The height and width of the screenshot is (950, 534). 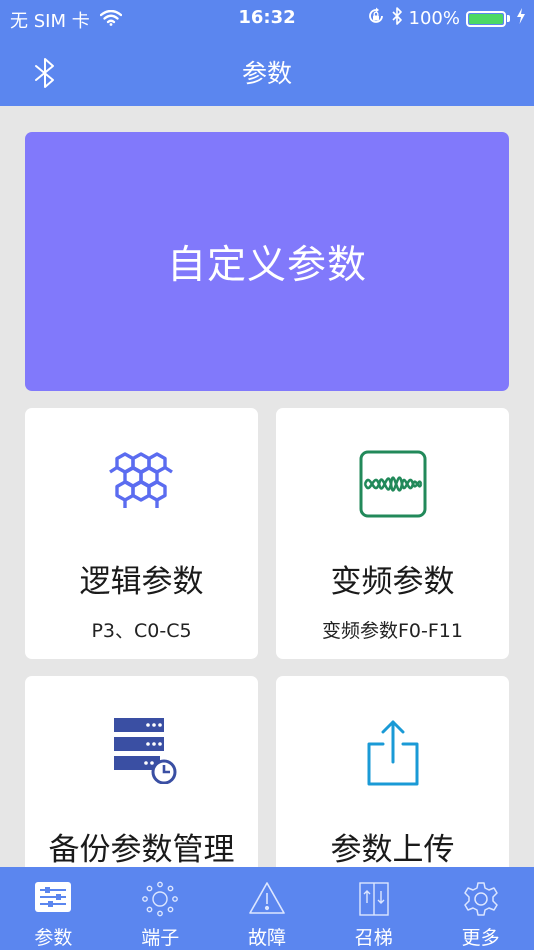 I want to click on hexagon-network-icon, so click(x=141, y=484).